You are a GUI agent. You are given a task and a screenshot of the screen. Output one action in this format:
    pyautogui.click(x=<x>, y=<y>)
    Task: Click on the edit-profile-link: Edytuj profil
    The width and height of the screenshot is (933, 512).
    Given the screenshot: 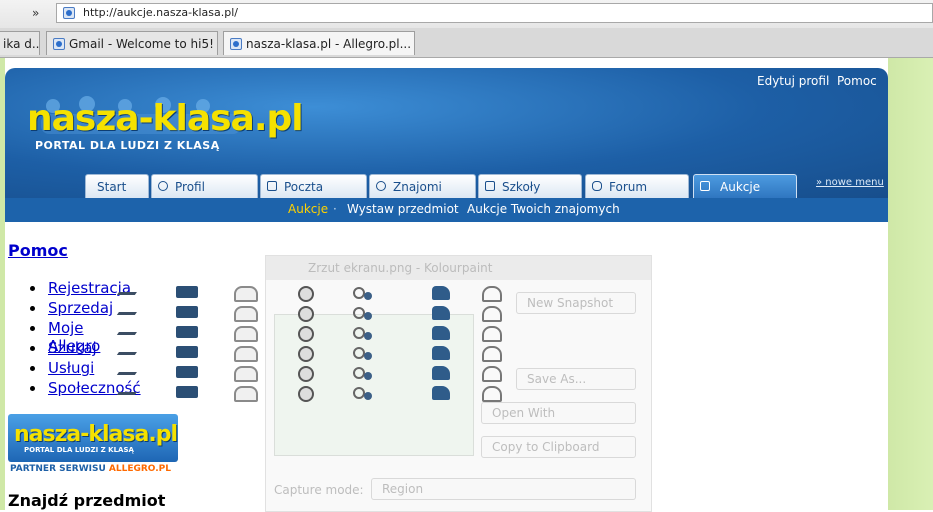 What is the action you would take?
    pyautogui.click(x=793, y=81)
    